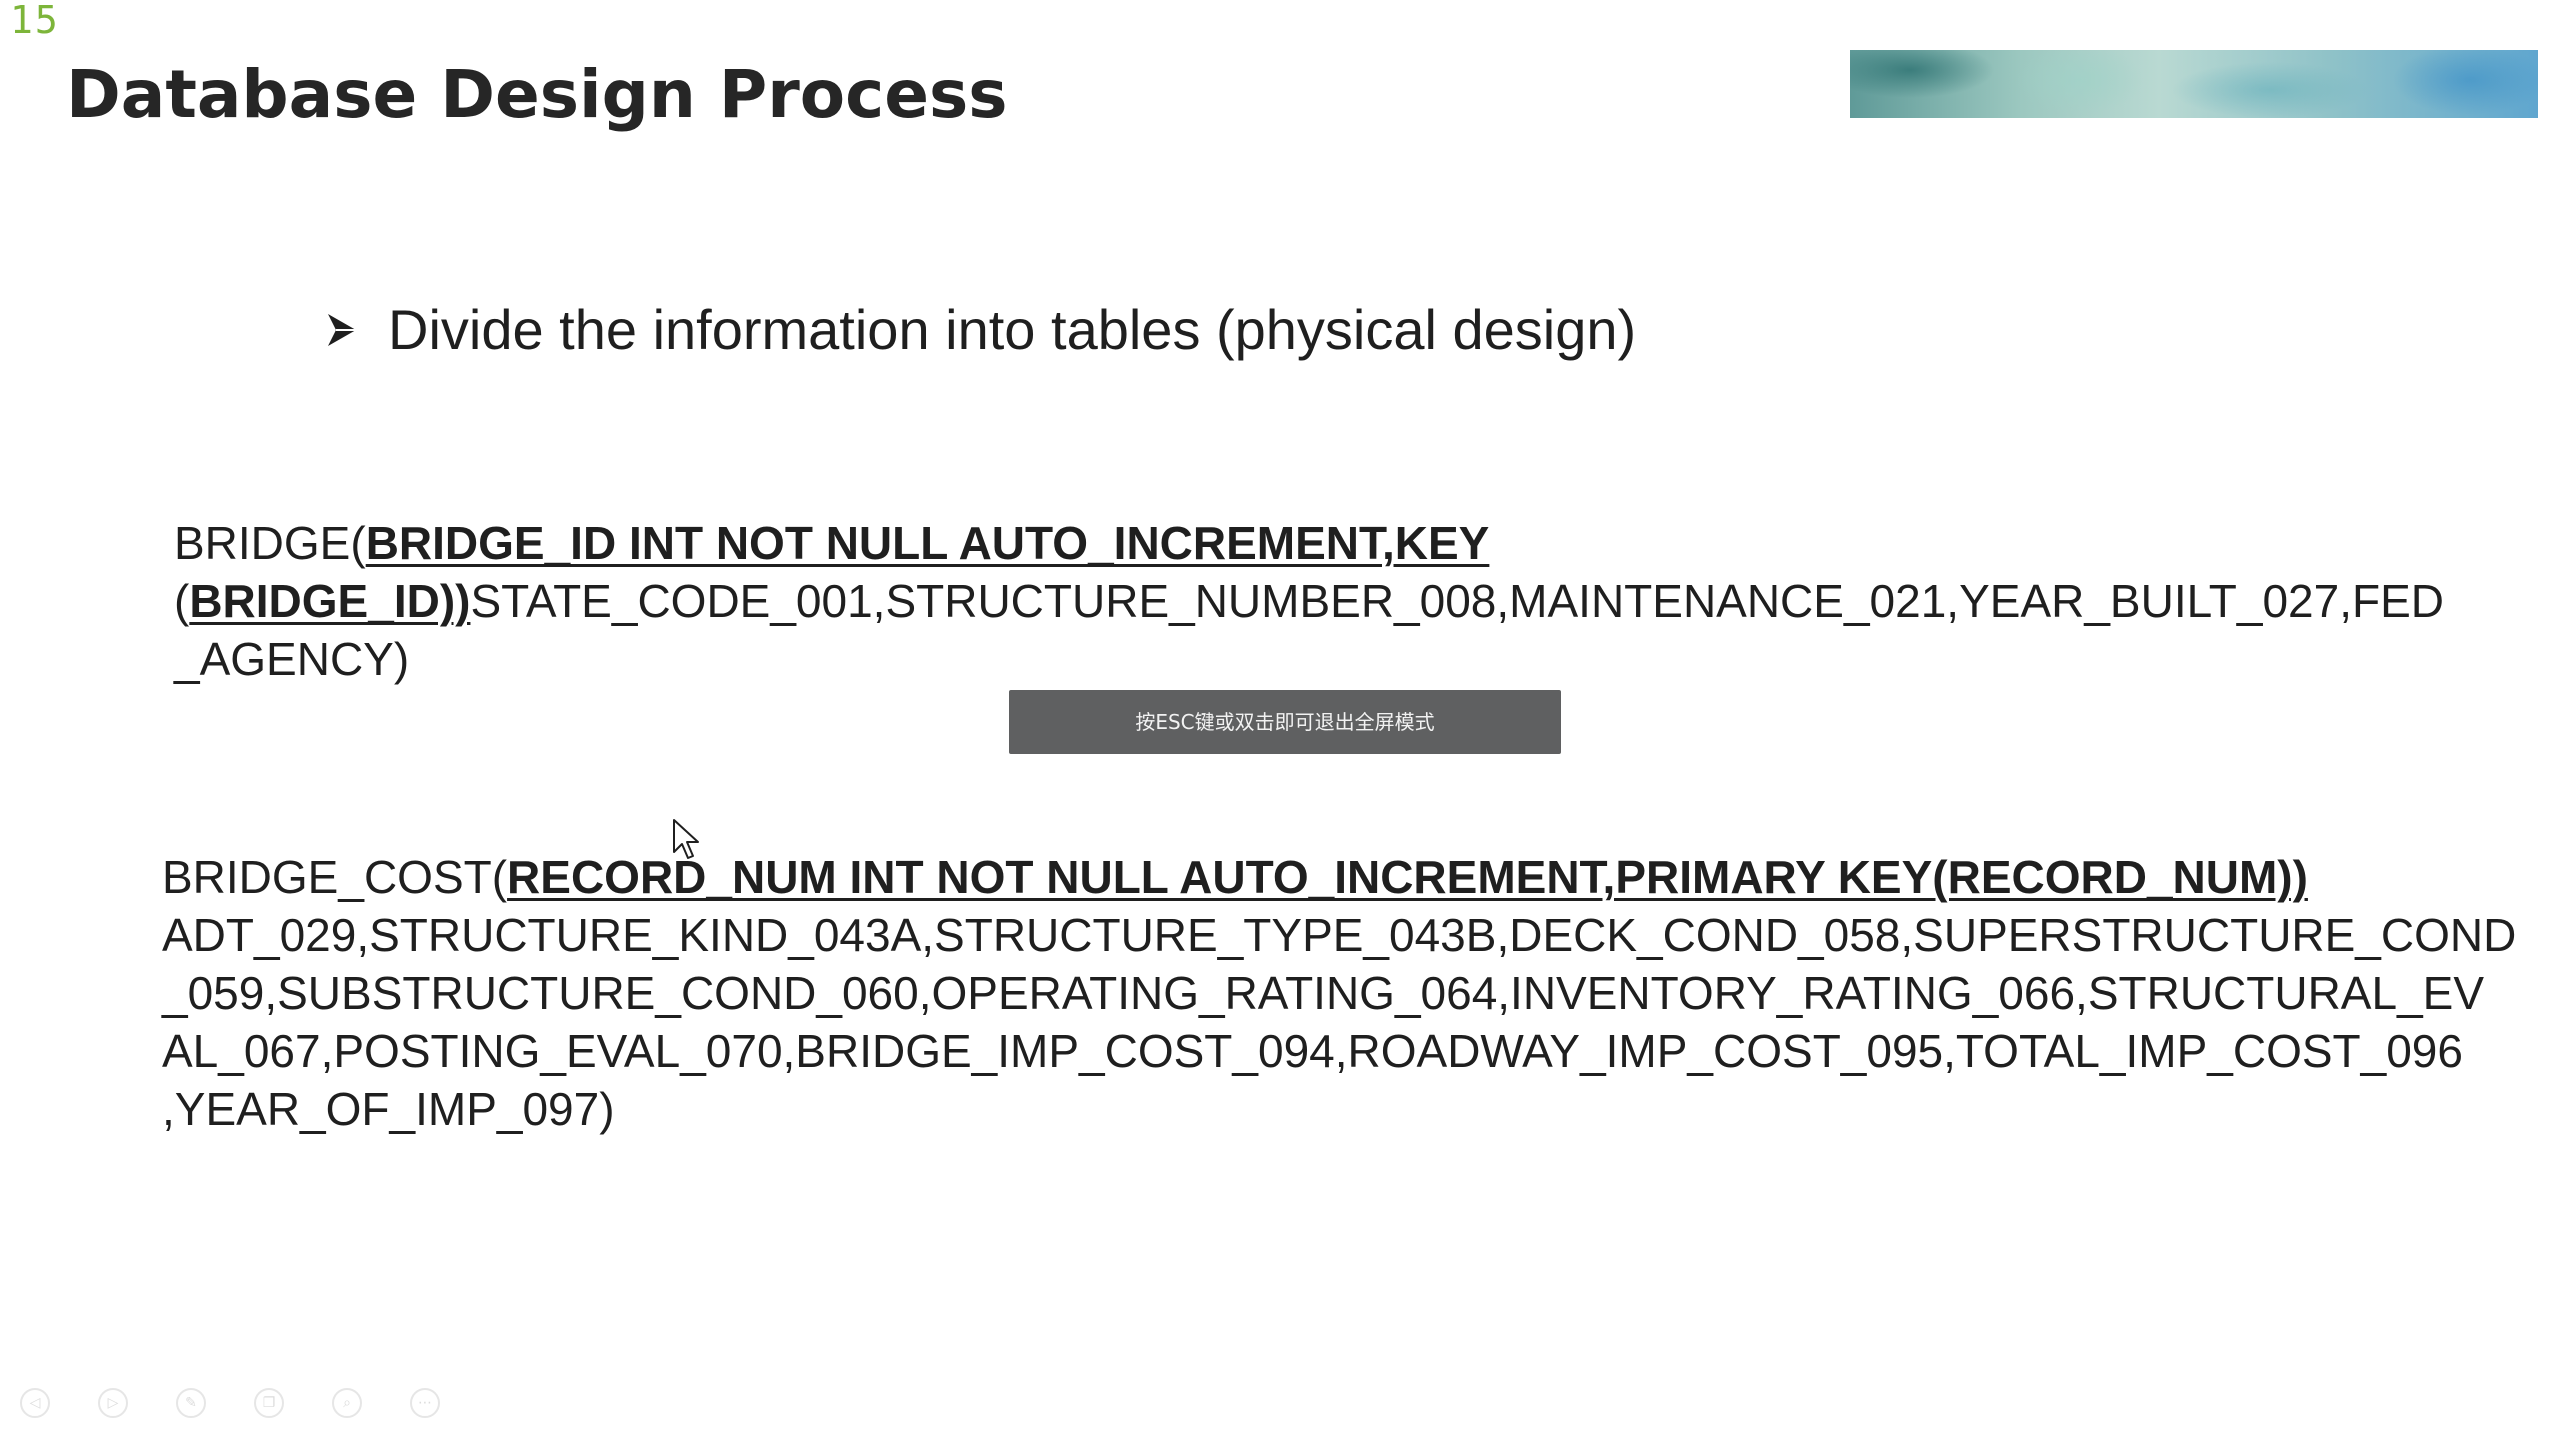 This screenshot has width=2560, height=1440. I want to click on pen-button: ✎, so click(191, 1403).